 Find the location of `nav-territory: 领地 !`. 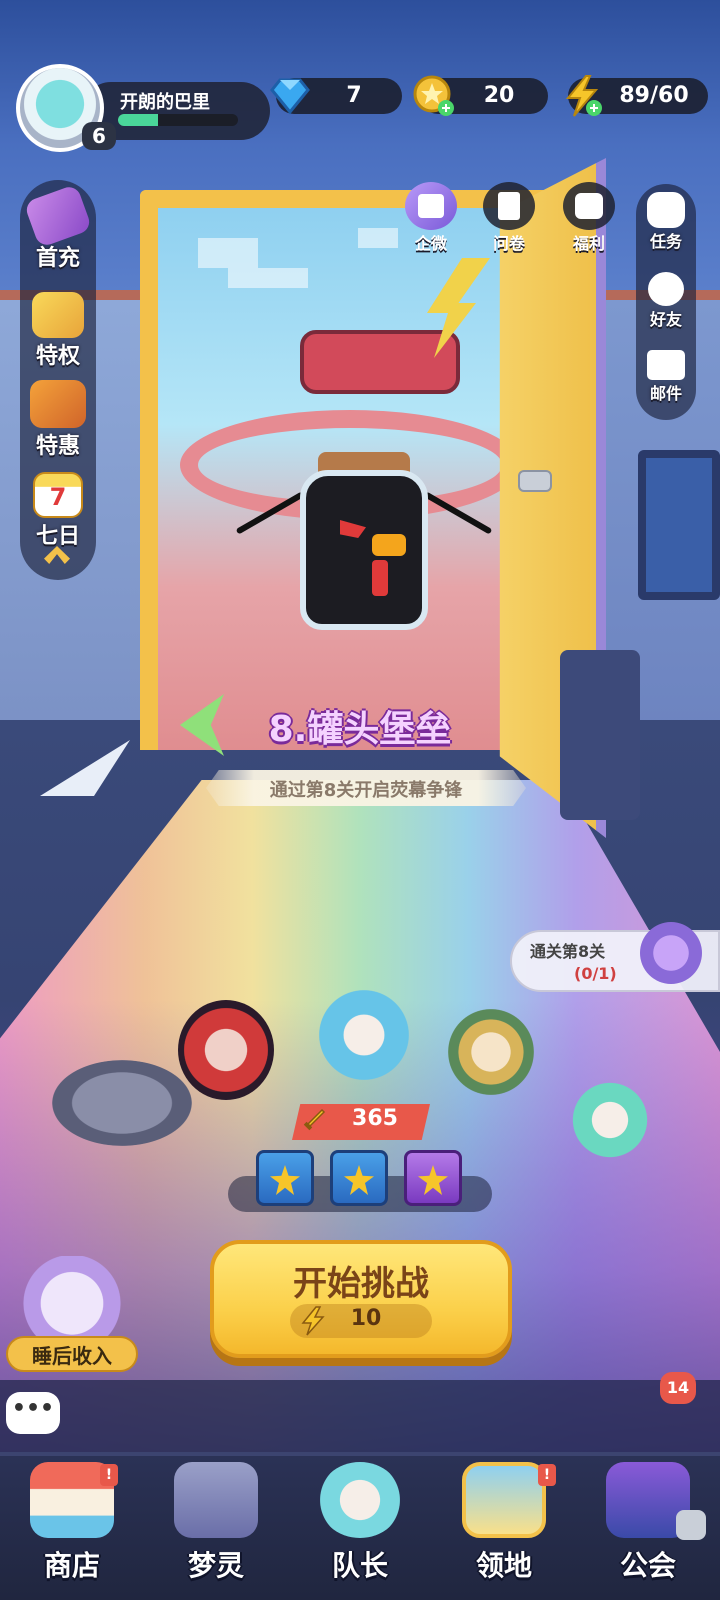

nav-territory: 领地 ! is located at coordinates (504, 1530).